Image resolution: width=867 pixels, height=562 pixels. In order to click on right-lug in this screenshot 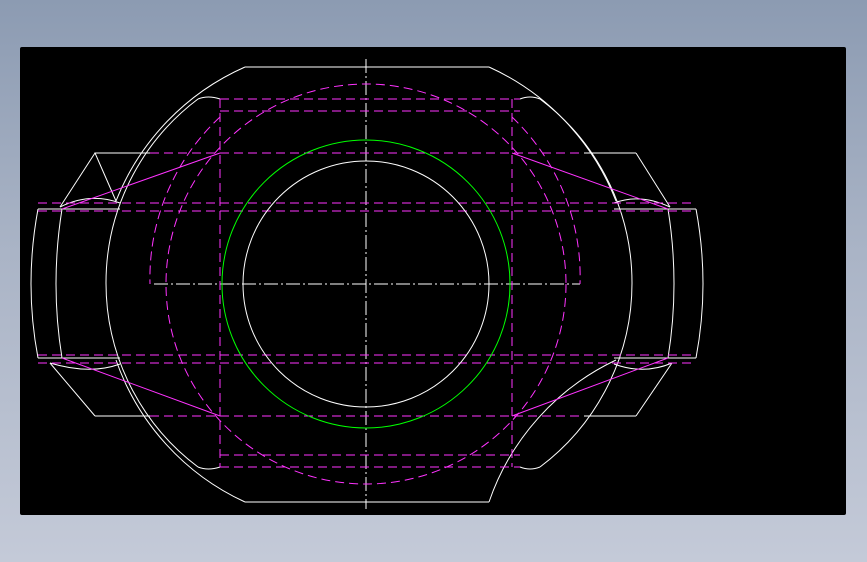, I will do `click(644, 284)`.